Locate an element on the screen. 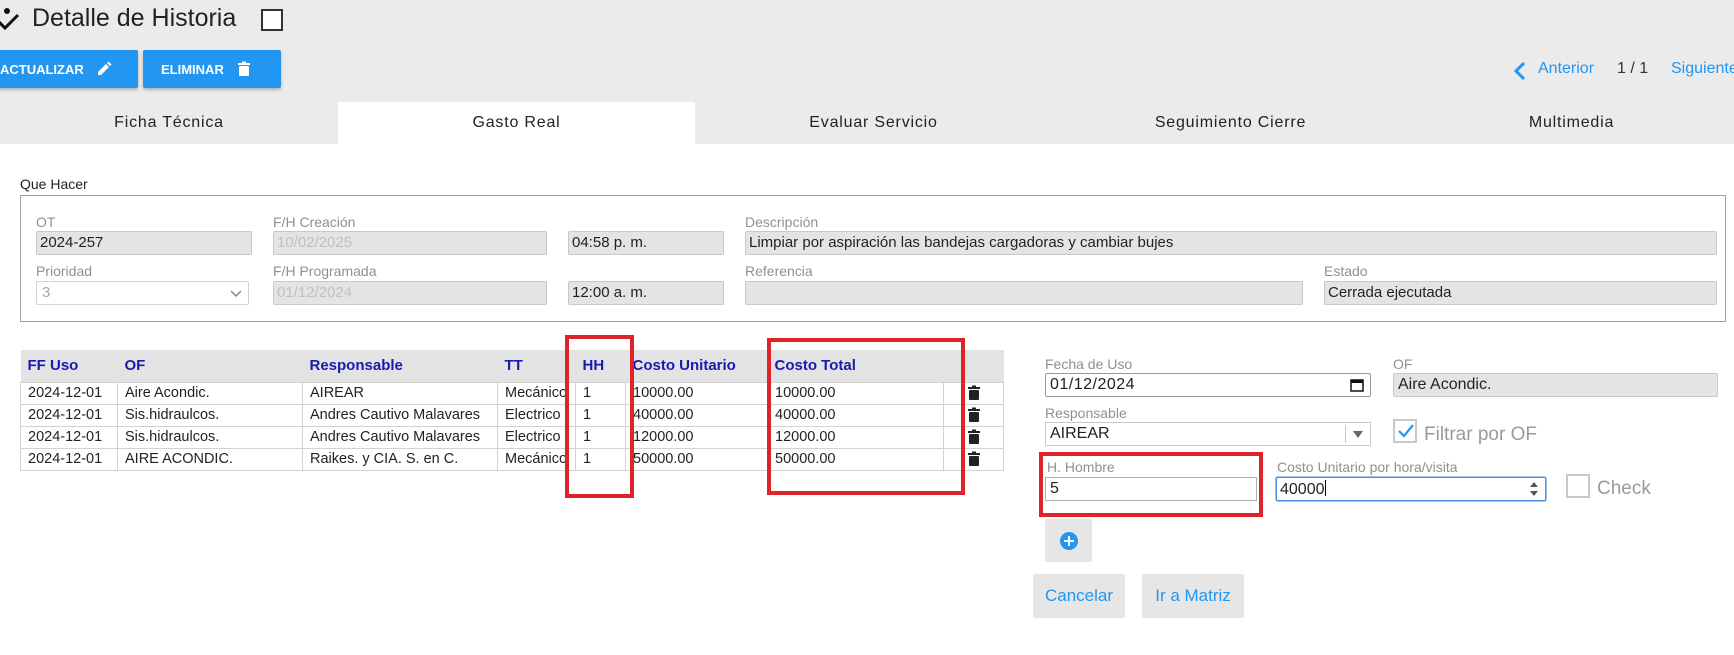 Image resolution: width=1734 pixels, height=655 pixels. prioridad-label: Prioridad is located at coordinates (64, 271).